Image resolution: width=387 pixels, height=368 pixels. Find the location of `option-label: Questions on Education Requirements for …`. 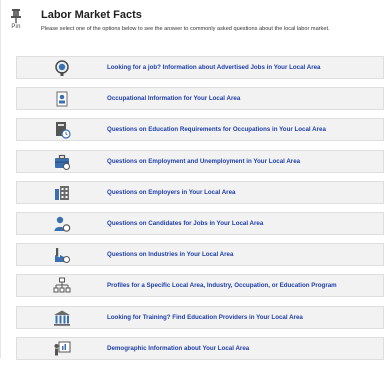

option-label: Questions on Education Requirements for … is located at coordinates (216, 129).